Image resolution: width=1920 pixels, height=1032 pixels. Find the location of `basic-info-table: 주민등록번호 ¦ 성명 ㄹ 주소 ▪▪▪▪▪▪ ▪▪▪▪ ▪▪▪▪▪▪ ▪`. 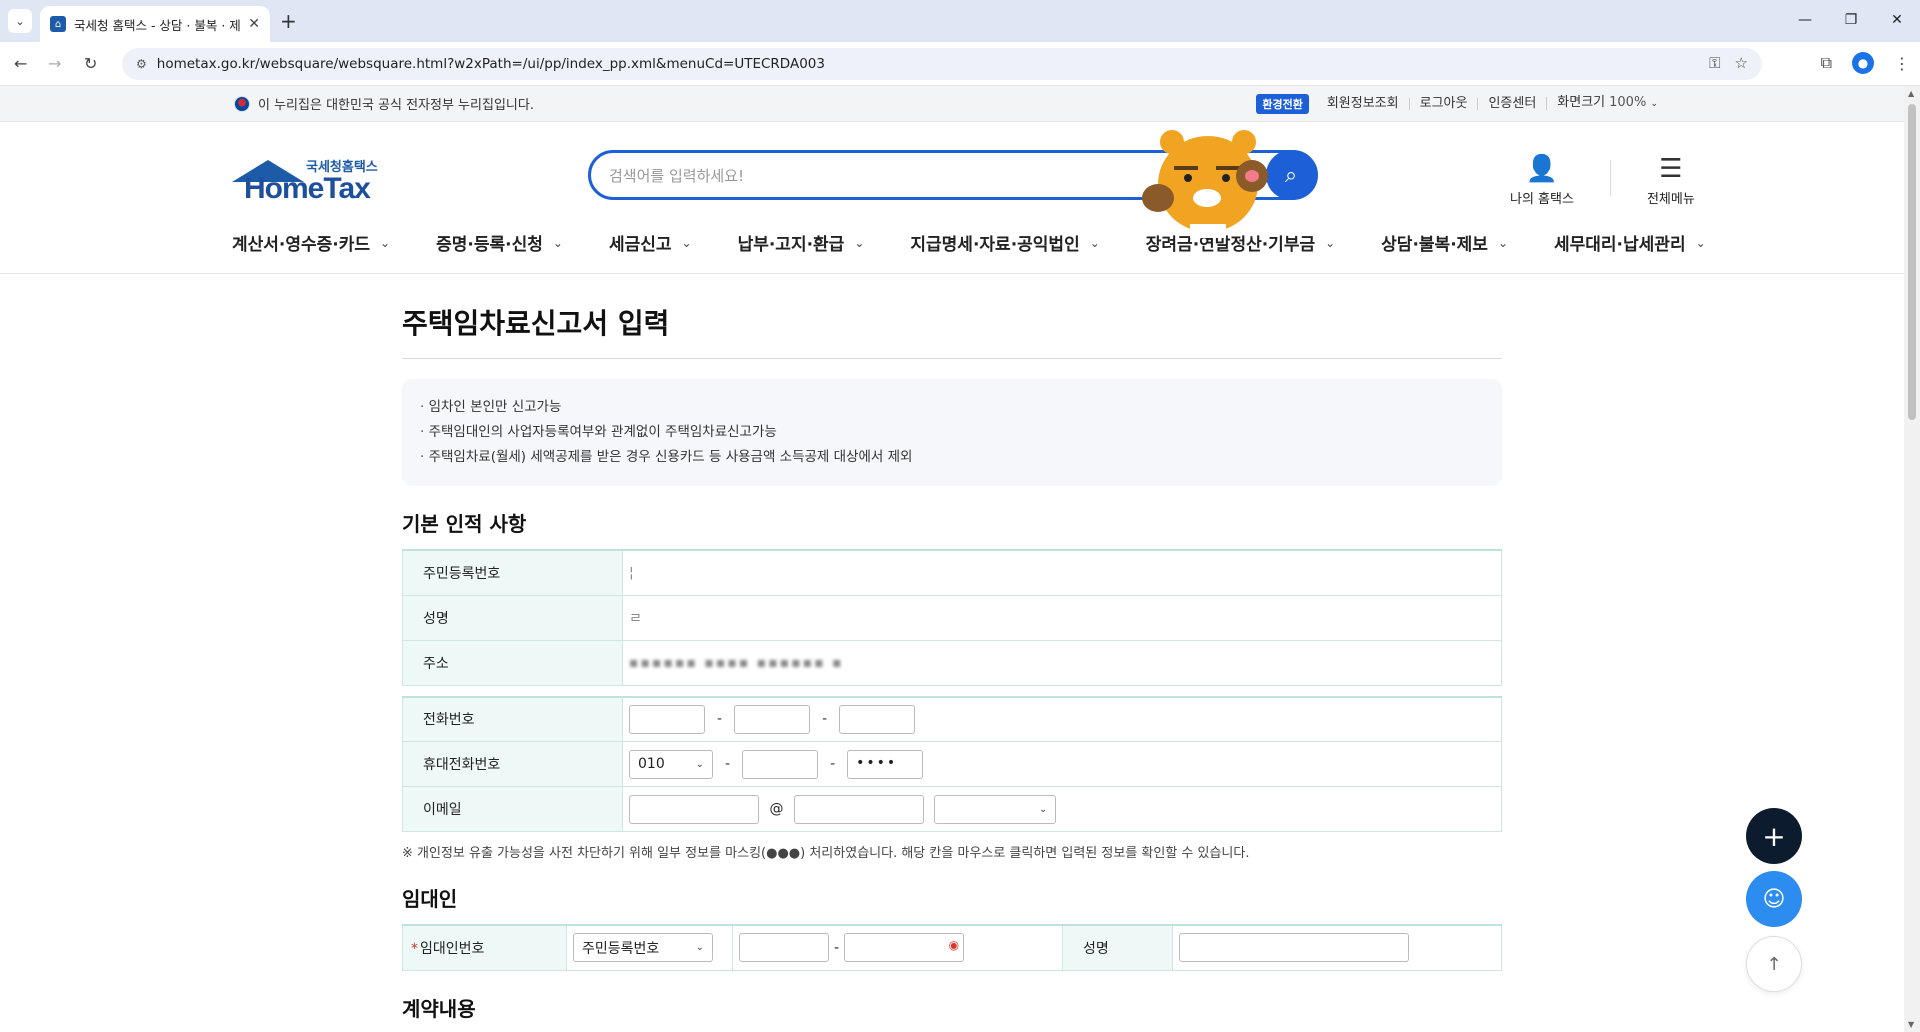

basic-info-table: 주민등록번호 ¦ 성명 ㄹ 주소 ▪▪▪▪▪▪ ▪▪▪▪ ▪▪▪▪▪▪ ▪ is located at coordinates (952, 617).